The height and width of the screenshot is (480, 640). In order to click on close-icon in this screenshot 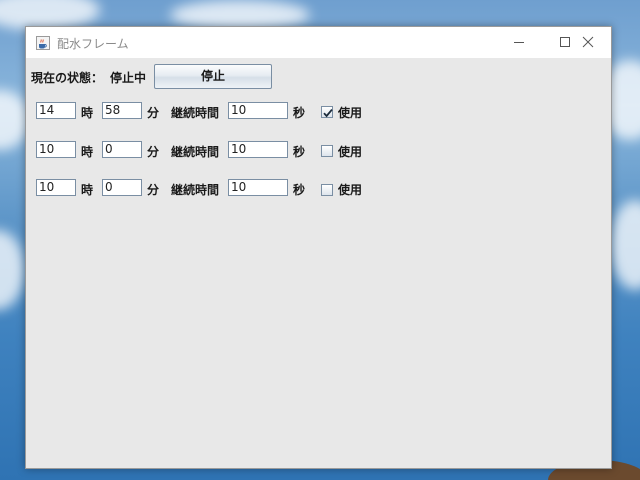, I will do `click(588, 42)`.